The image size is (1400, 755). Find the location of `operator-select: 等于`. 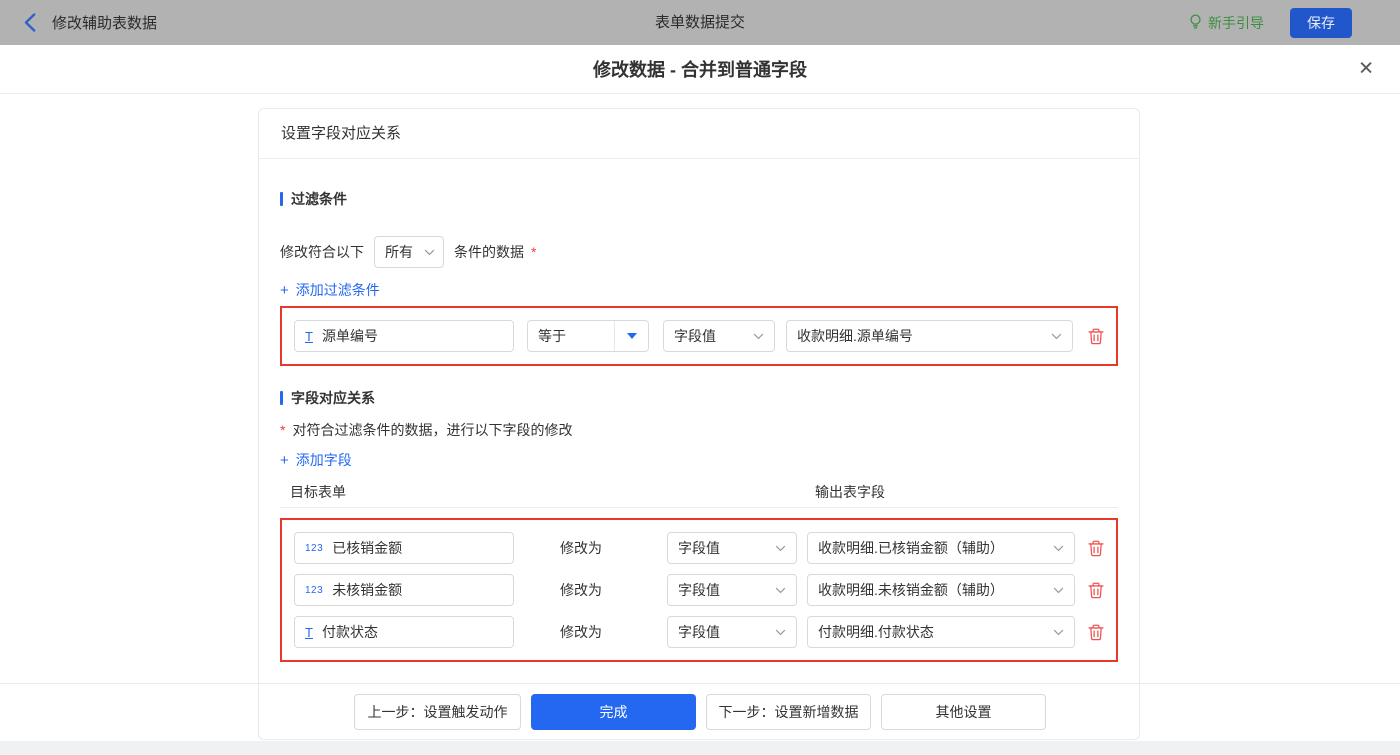

operator-select: 等于 is located at coordinates (588, 336).